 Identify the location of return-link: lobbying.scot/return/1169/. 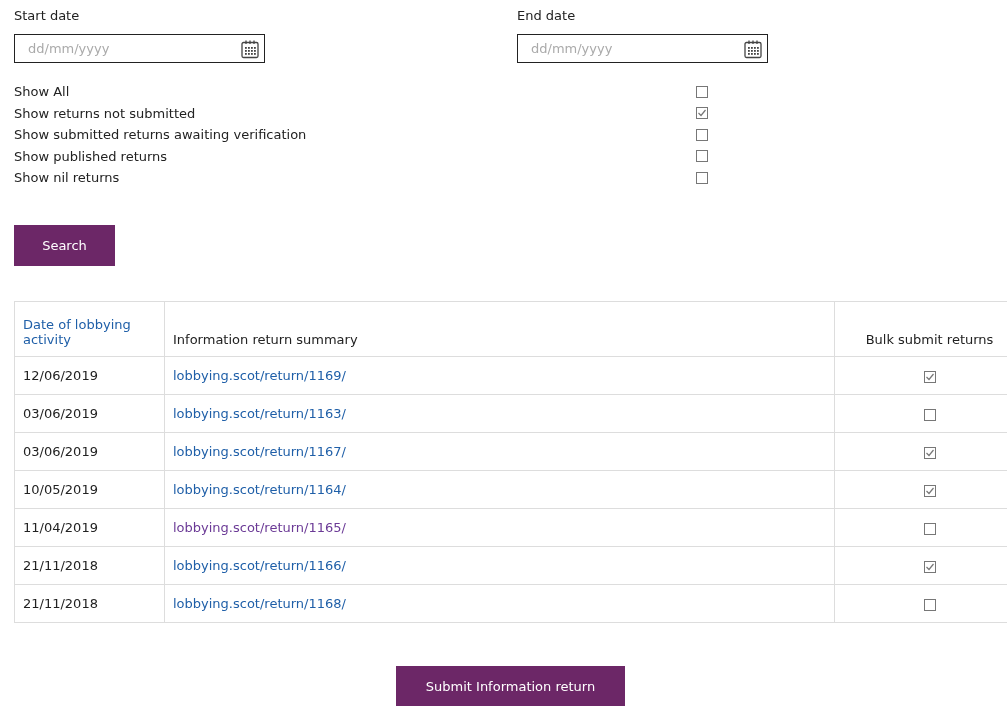
(259, 375).